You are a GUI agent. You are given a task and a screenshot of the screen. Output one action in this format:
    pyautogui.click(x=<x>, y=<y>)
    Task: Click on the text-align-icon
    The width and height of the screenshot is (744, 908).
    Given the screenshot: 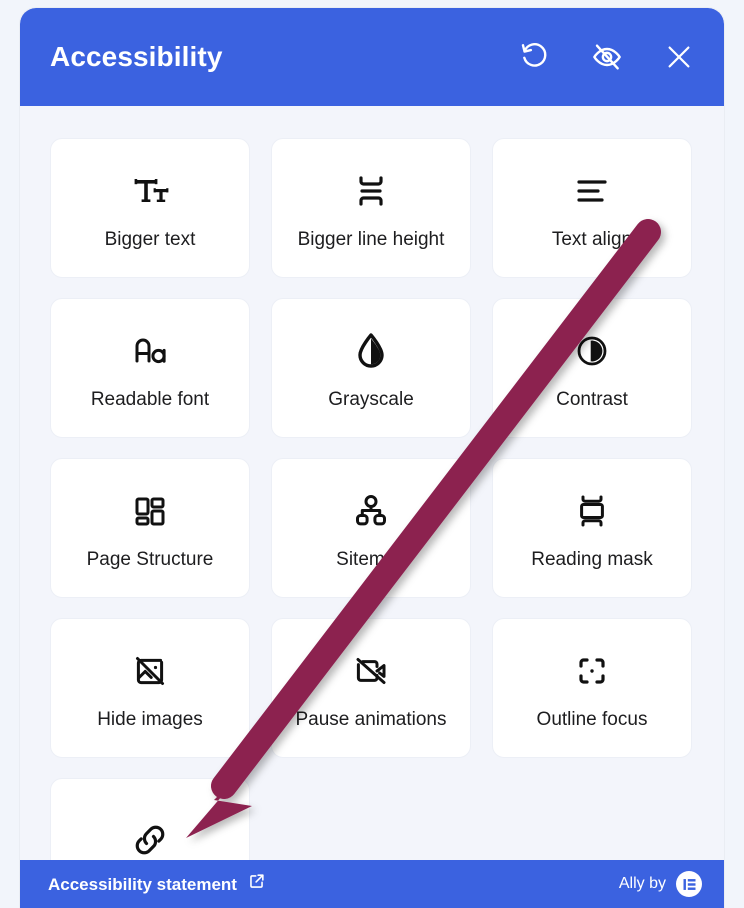 What is the action you would take?
    pyautogui.click(x=592, y=191)
    